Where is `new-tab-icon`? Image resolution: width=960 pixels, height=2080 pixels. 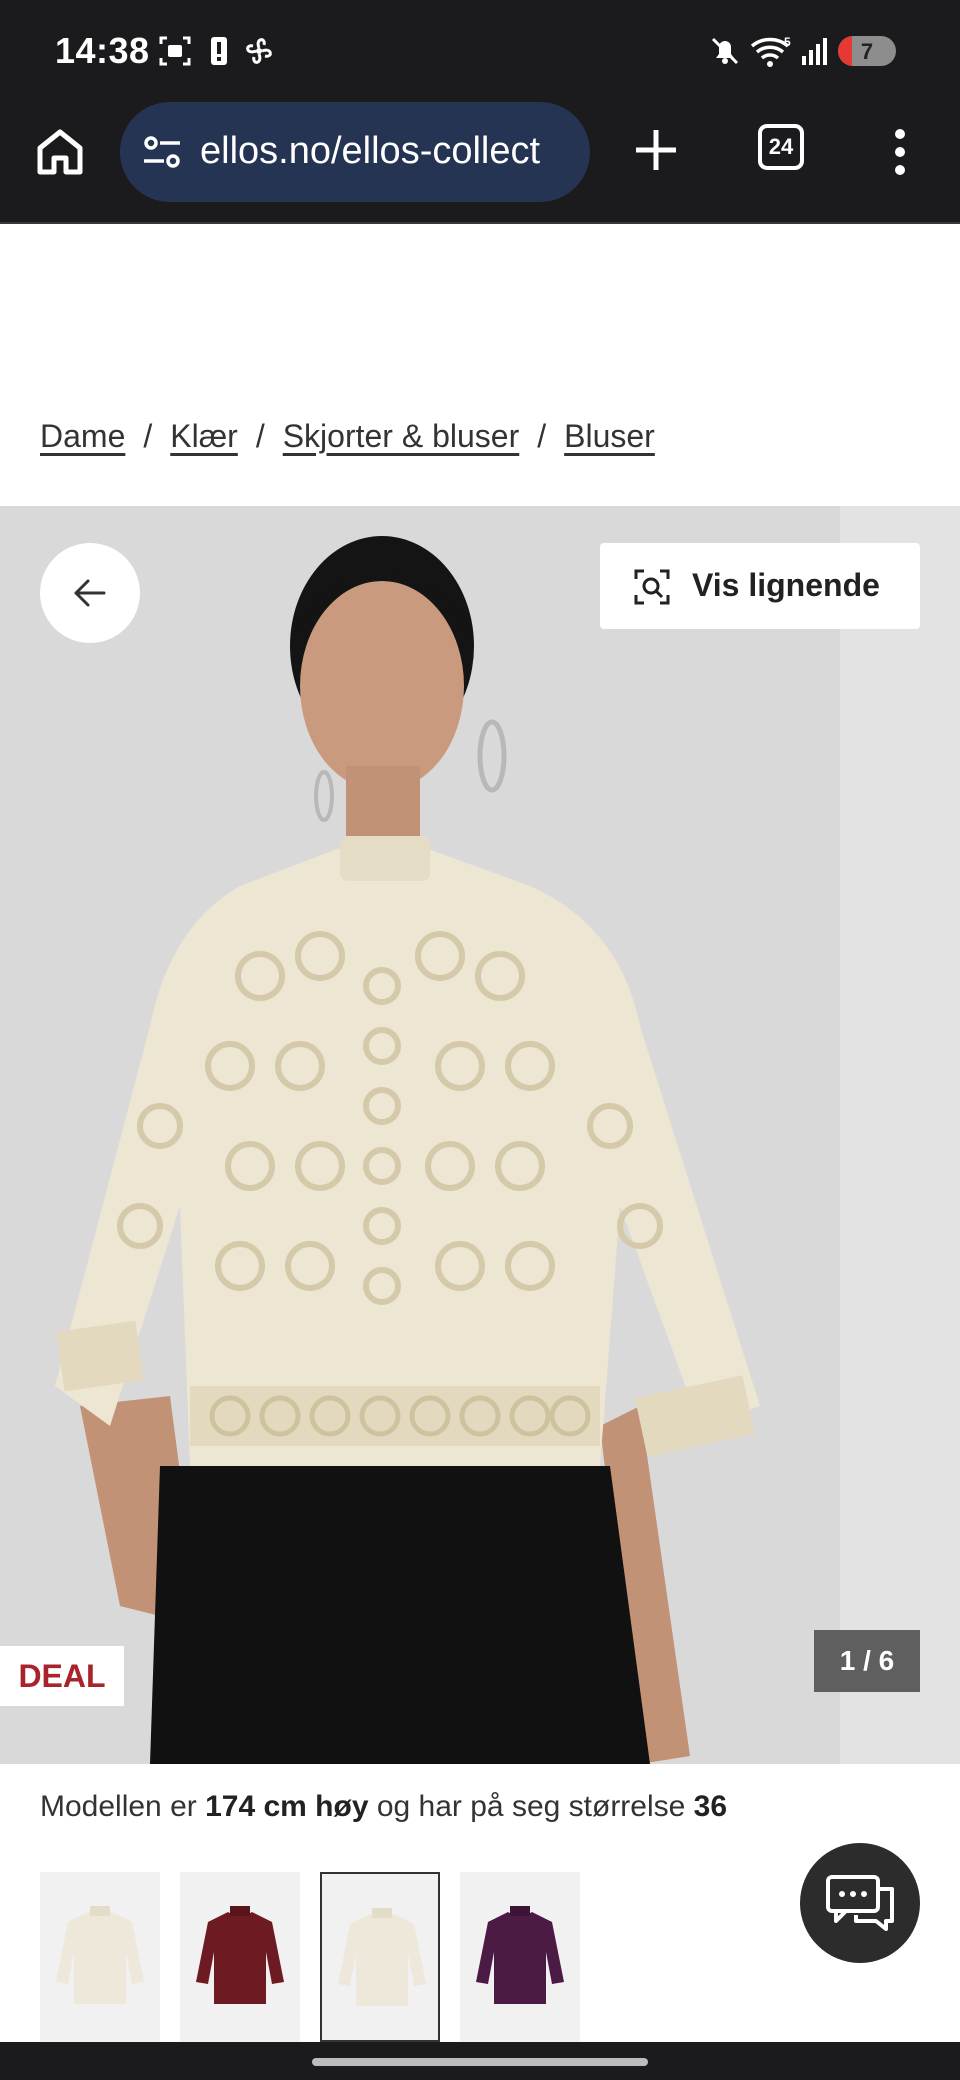 new-tab-icon is located at coordinates (656, 150).